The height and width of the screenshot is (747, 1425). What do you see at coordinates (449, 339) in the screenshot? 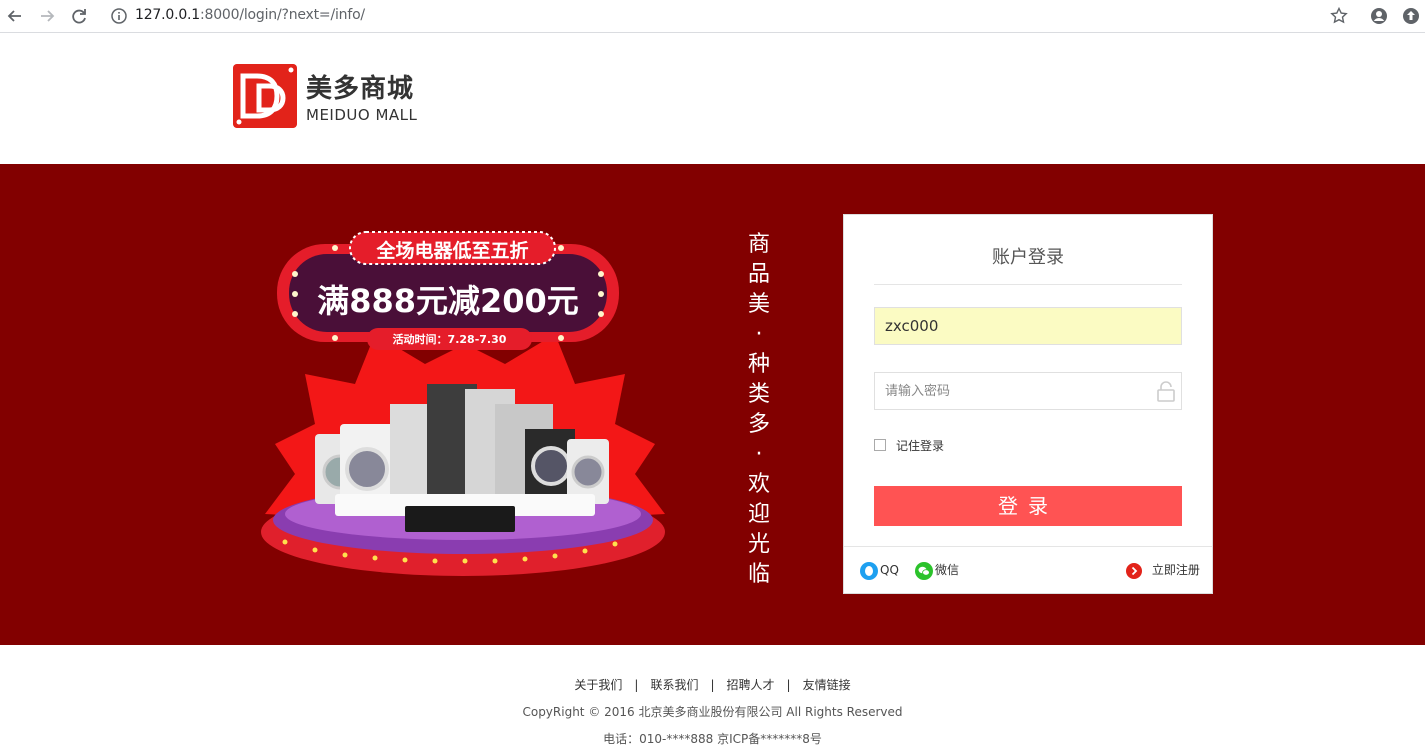
I see `promo-period: 活动时间：7.28-7.30` at bounding box center [449, 339].